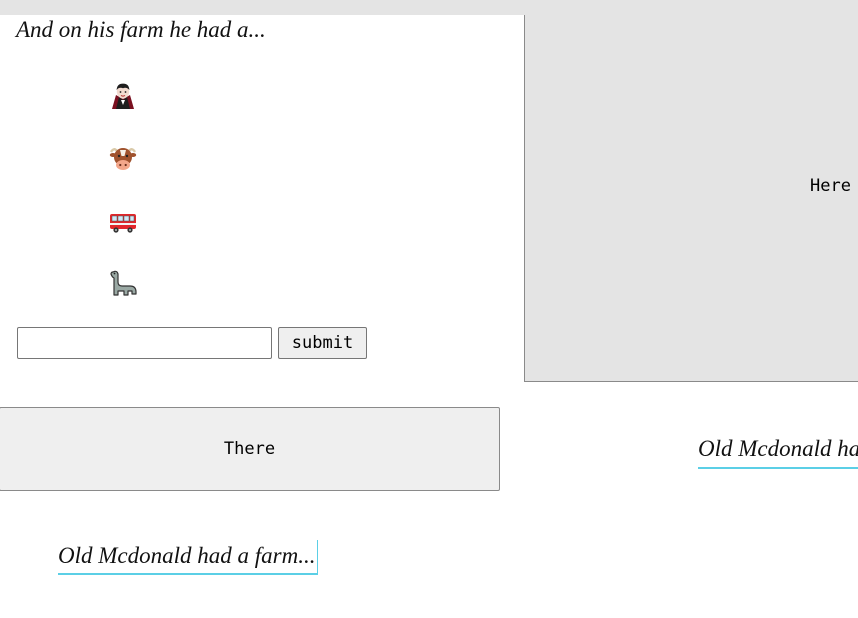  I want to click on here-label: Here, so click(830, 186).